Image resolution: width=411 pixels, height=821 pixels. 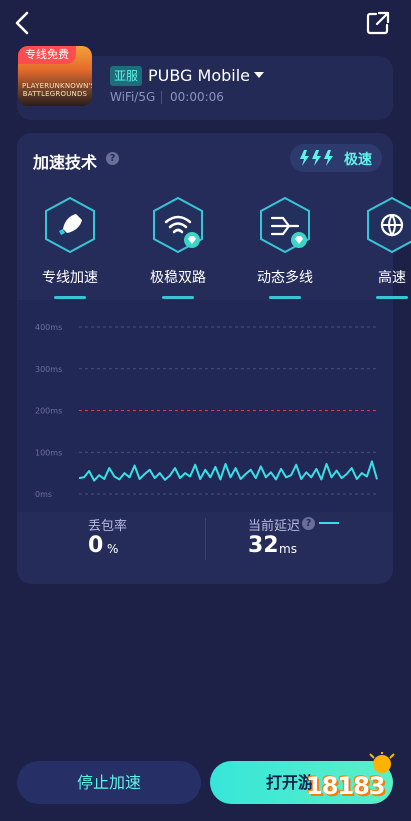 I want to click on game-cover-image: 专线免费 PLAYERUNKNOWN'S BATTLEGROUNDS, so click(x=55, y=76).